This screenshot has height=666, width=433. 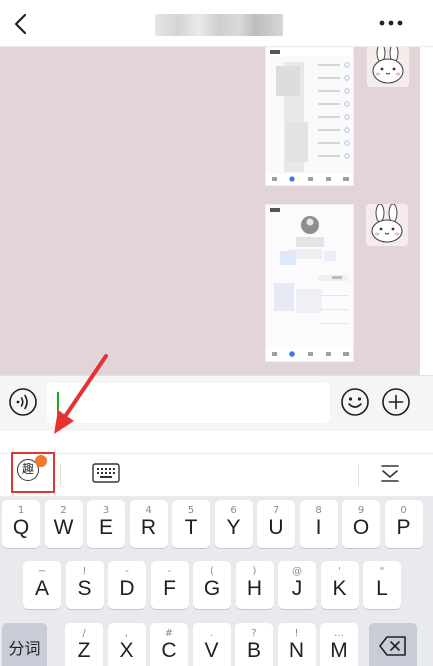 I want to click on key-label: H, so click(x=254, y=588).